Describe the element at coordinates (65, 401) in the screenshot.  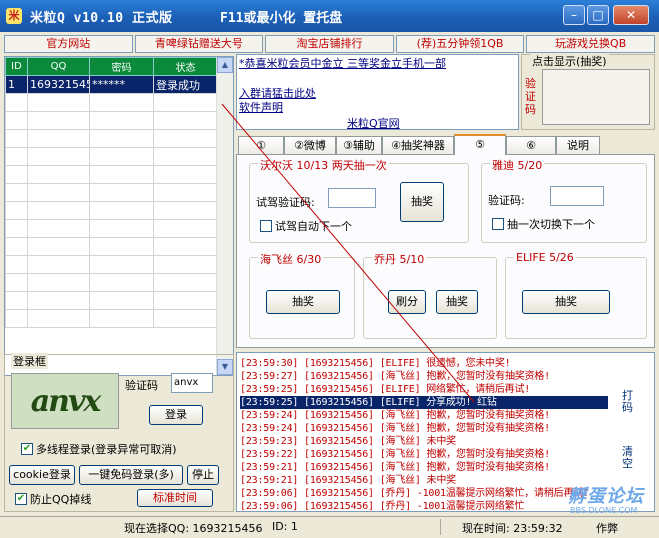
I see `captcha-image: anvx` at that location.